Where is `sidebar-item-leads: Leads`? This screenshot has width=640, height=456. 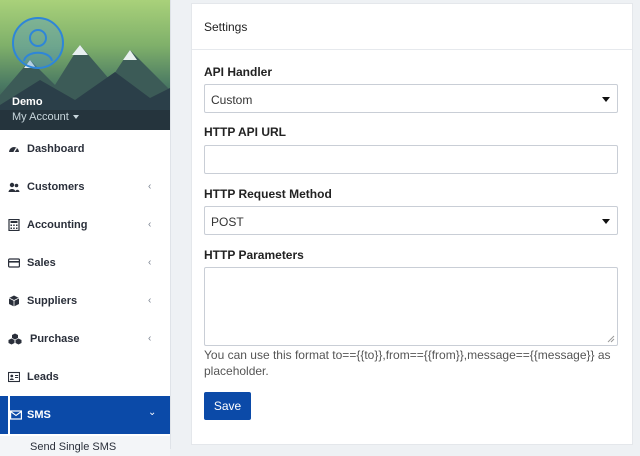 sidebar-item-leads: Leads is located at coordinates (85, 377).